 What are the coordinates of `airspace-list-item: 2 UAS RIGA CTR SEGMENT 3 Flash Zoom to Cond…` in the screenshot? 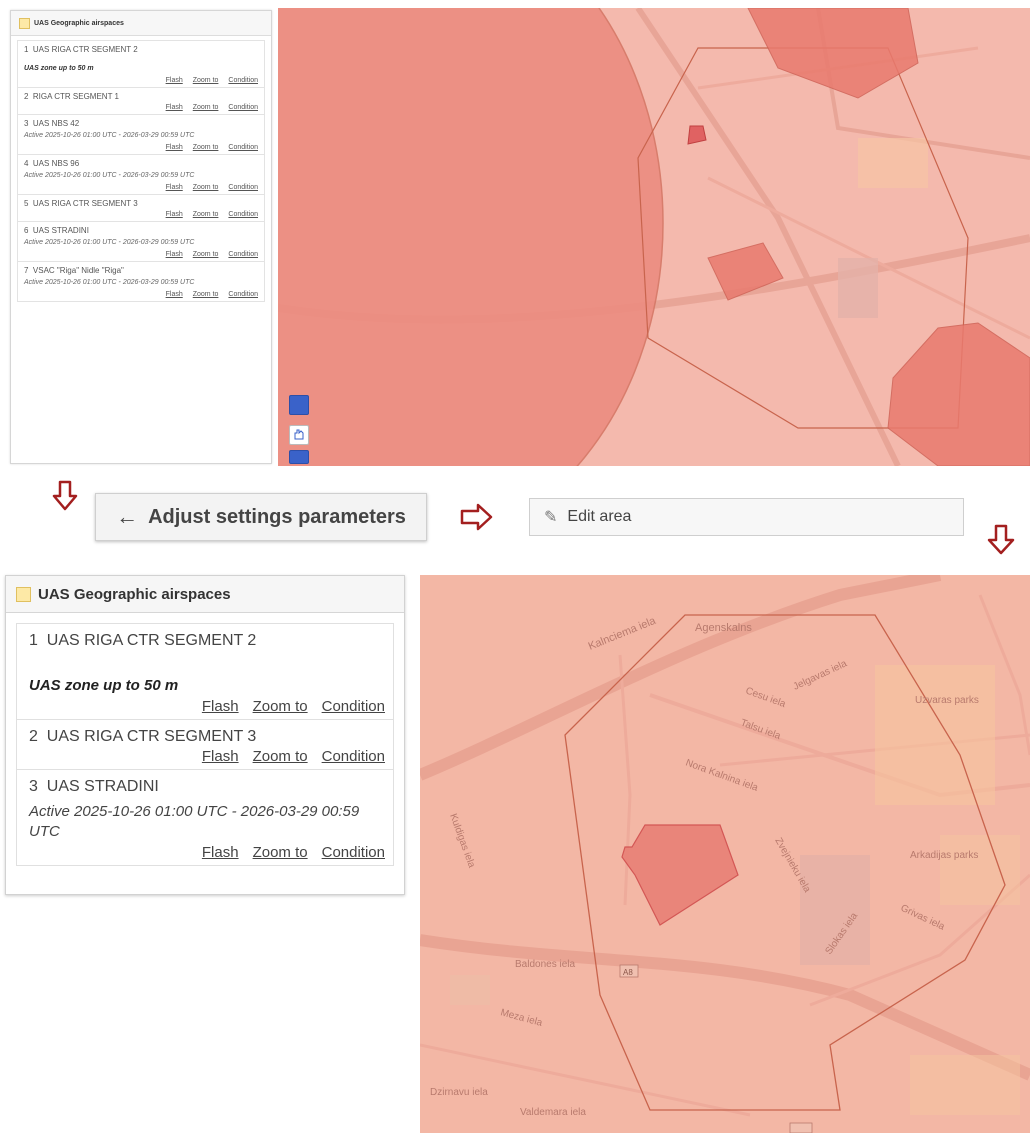 It's located at (205, 745).